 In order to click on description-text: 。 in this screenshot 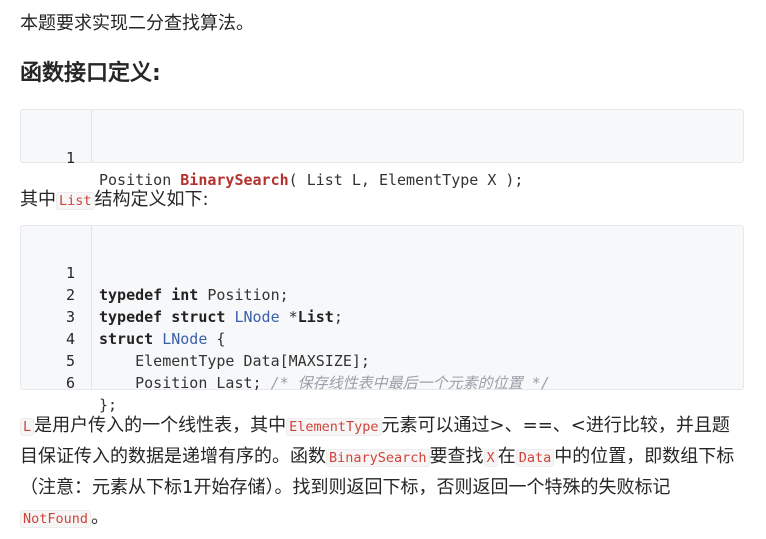, I will do `click(100, 517)`.